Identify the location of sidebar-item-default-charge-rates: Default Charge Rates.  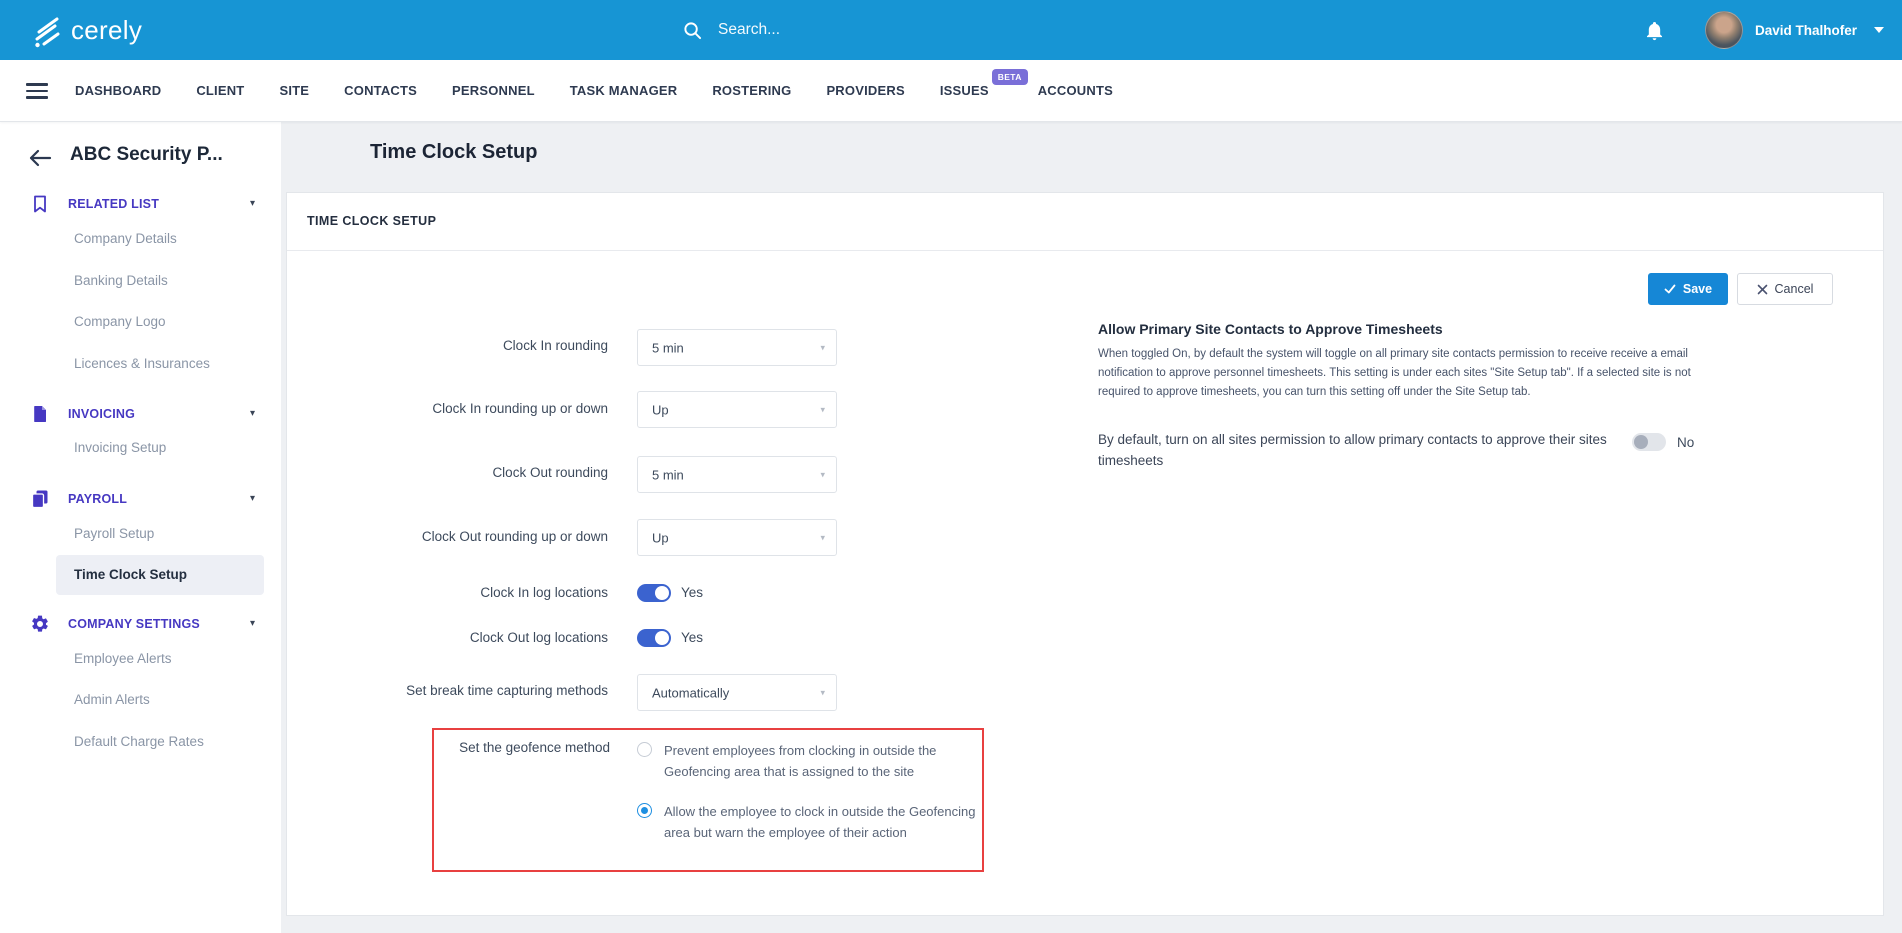
(139, 742).